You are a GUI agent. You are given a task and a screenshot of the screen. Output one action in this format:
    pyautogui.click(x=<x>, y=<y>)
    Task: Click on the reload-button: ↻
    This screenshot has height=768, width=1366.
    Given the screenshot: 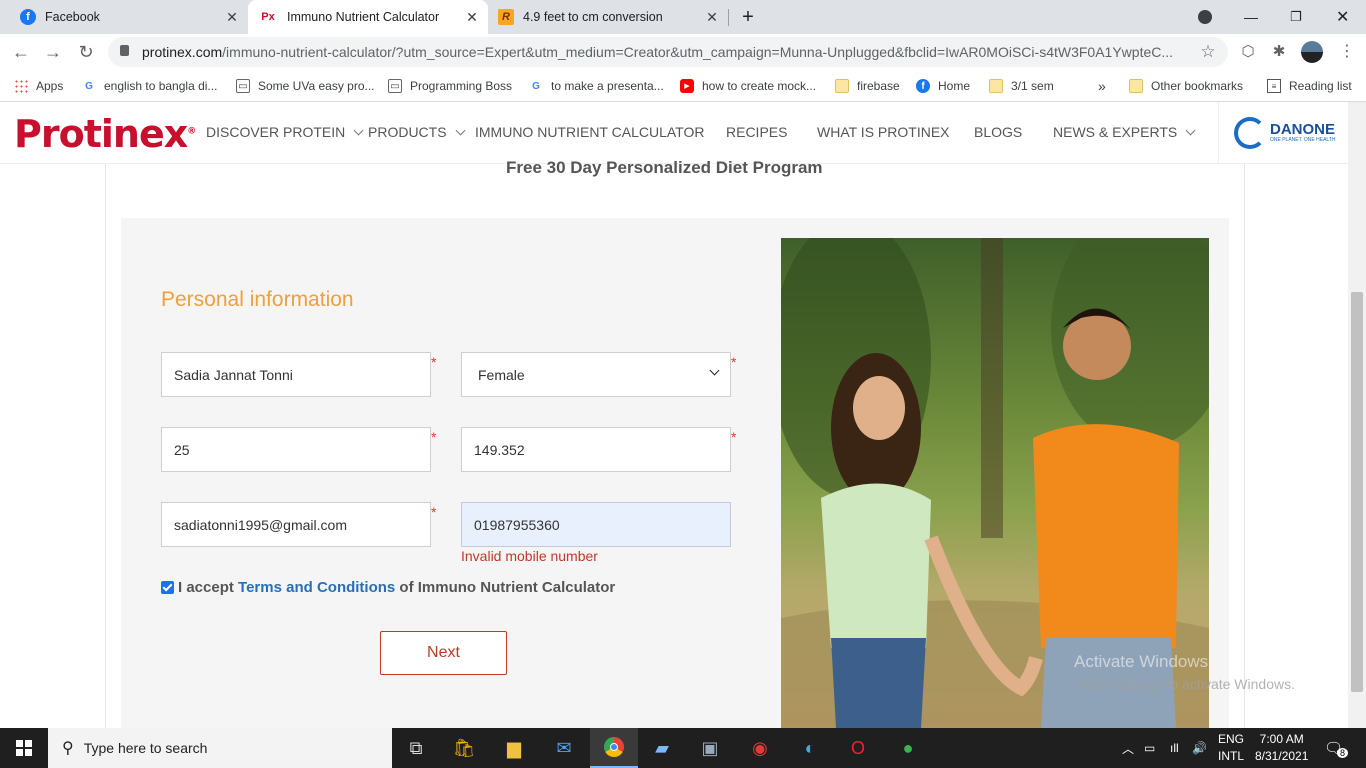 What is the action you would take?
    pyautogui.click(x=86, y=52)
    